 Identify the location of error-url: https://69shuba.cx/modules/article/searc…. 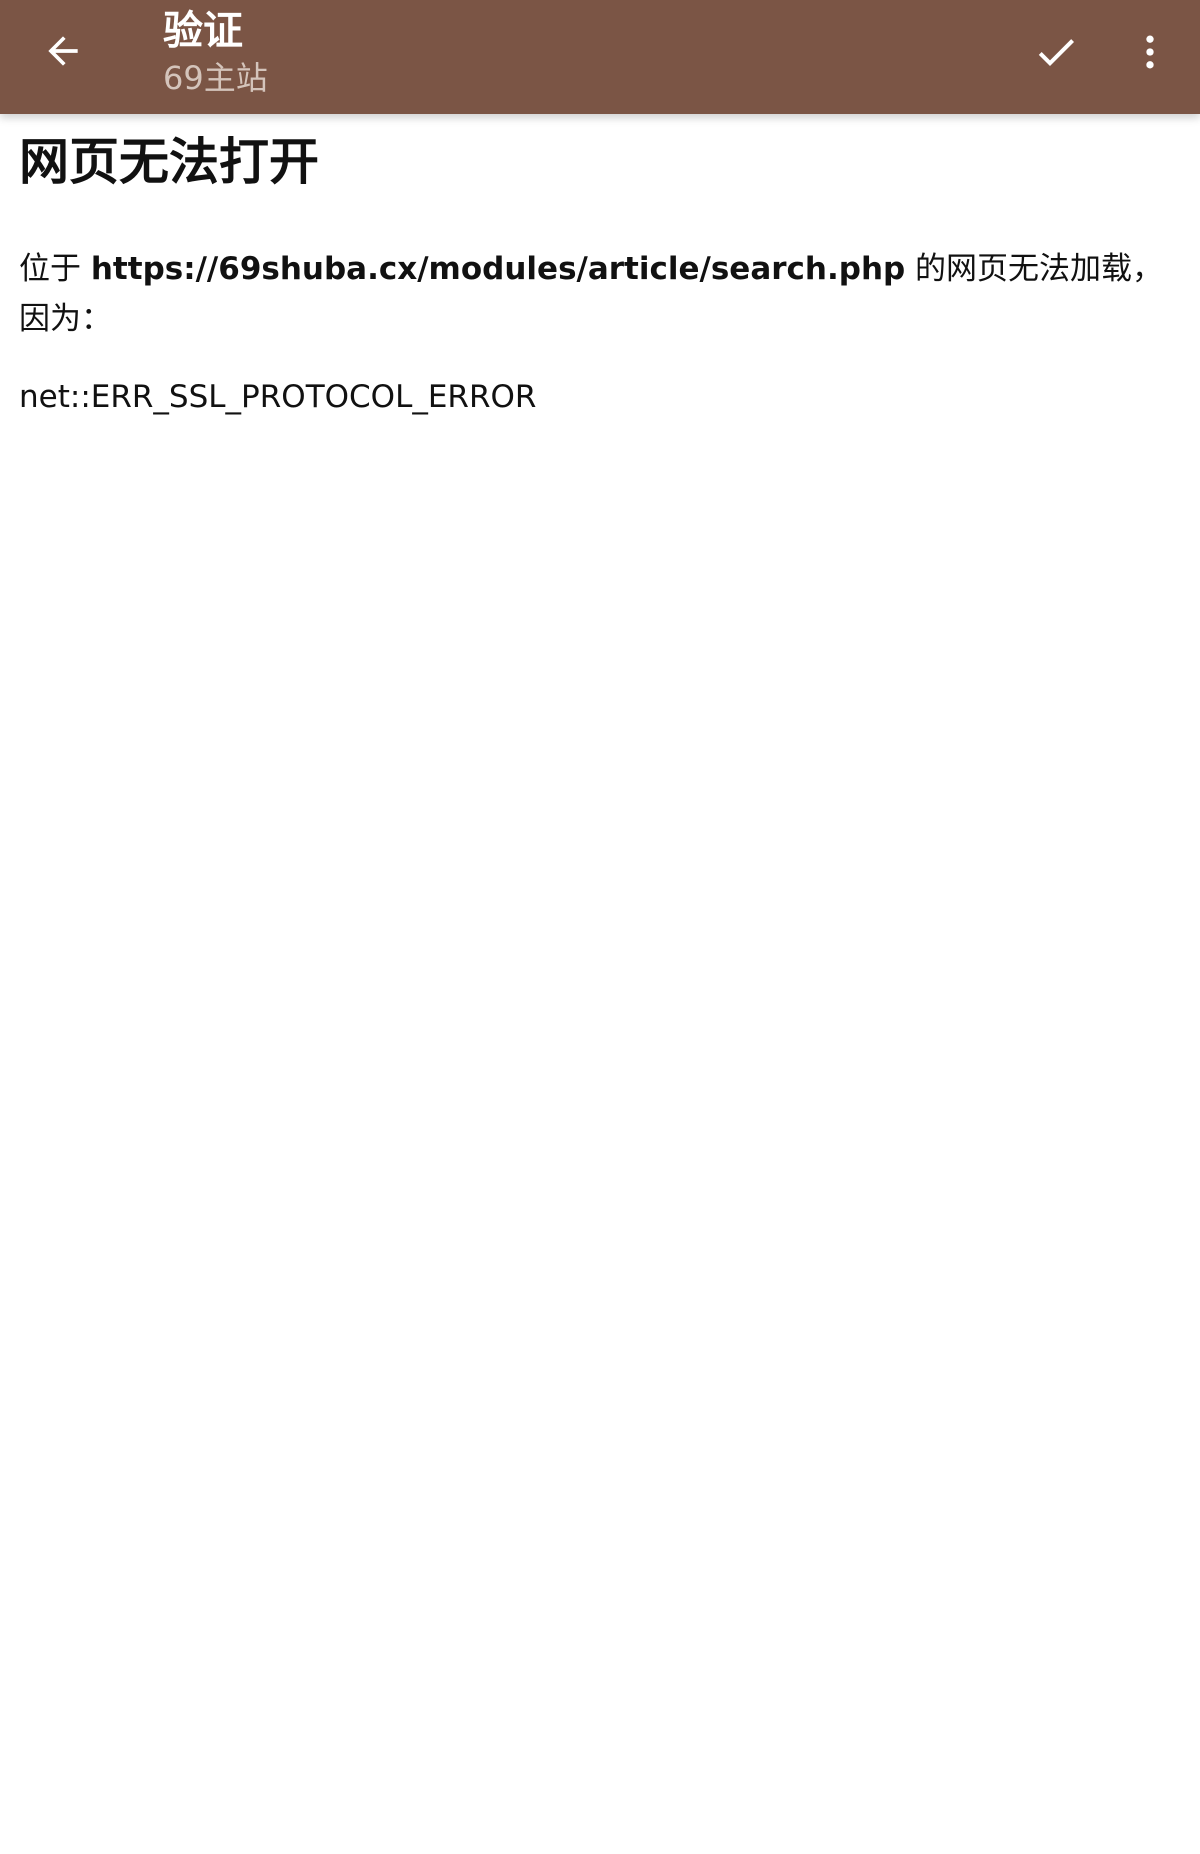
(498, 269).